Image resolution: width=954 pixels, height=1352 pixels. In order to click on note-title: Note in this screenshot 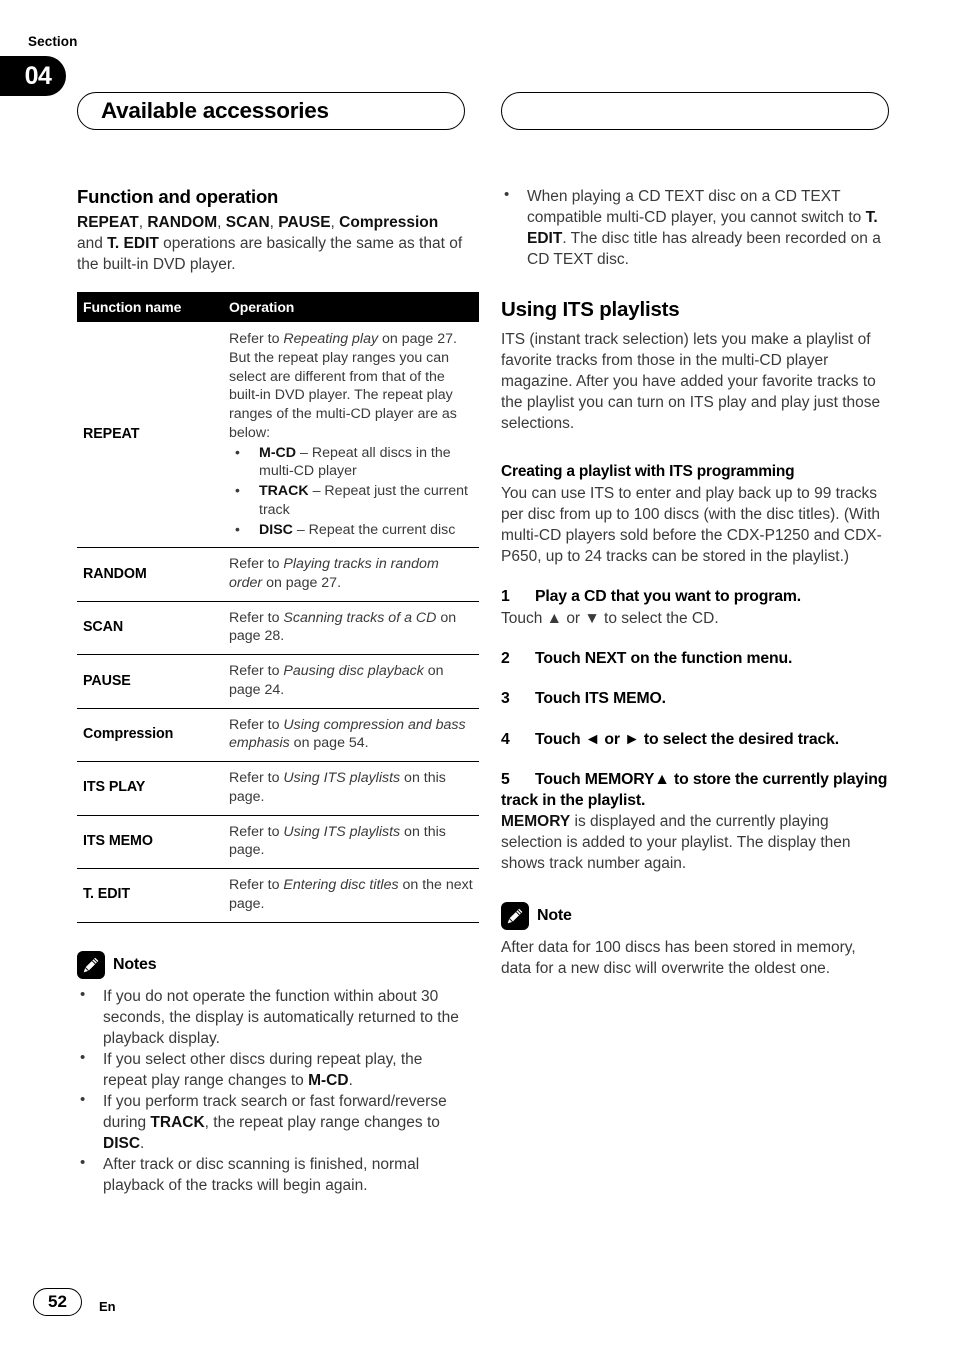, I will do `click(554, 916)`.